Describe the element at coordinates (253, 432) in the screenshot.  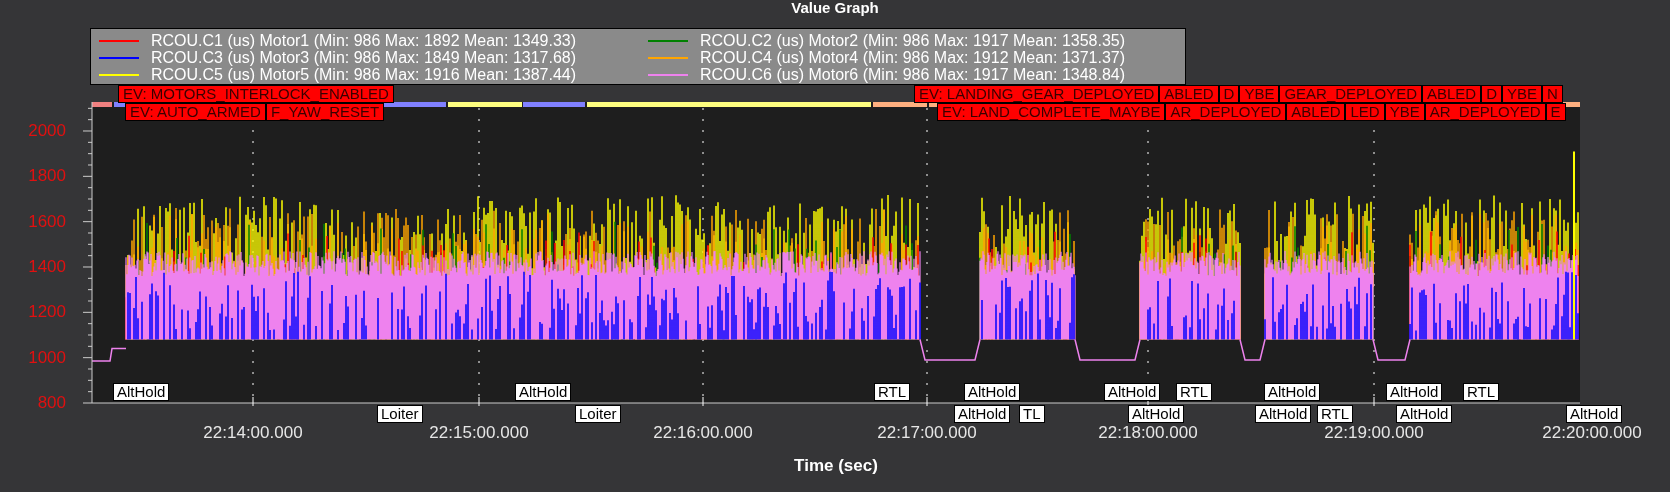
I see `x-axis-tick-label: 22:14:00.000` at that location.